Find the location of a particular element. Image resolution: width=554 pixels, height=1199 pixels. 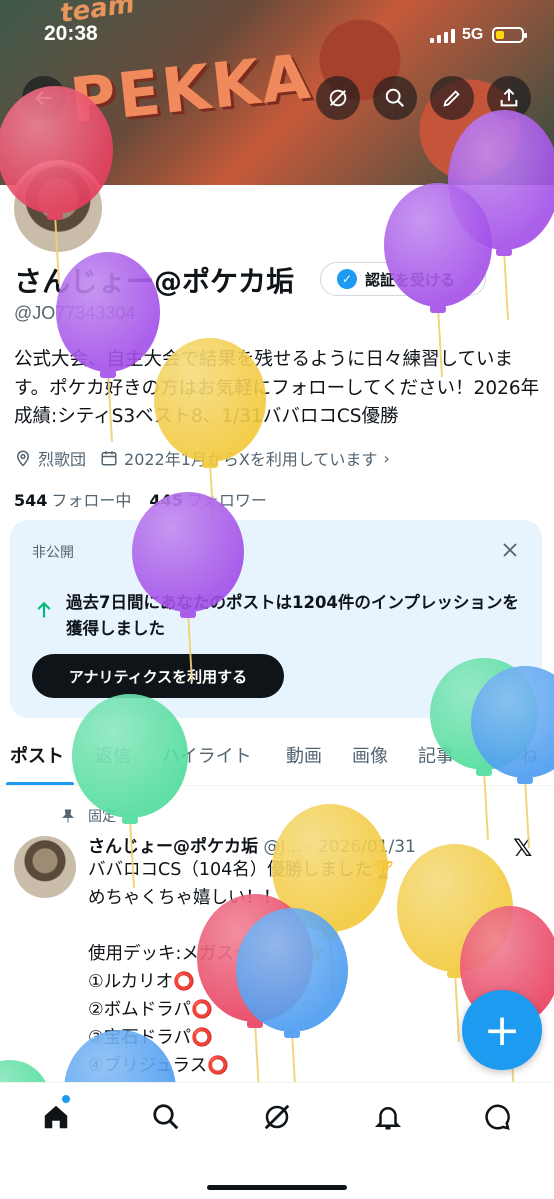

get-verified-label: 認証を受ける is located at coordinates (410, 279).